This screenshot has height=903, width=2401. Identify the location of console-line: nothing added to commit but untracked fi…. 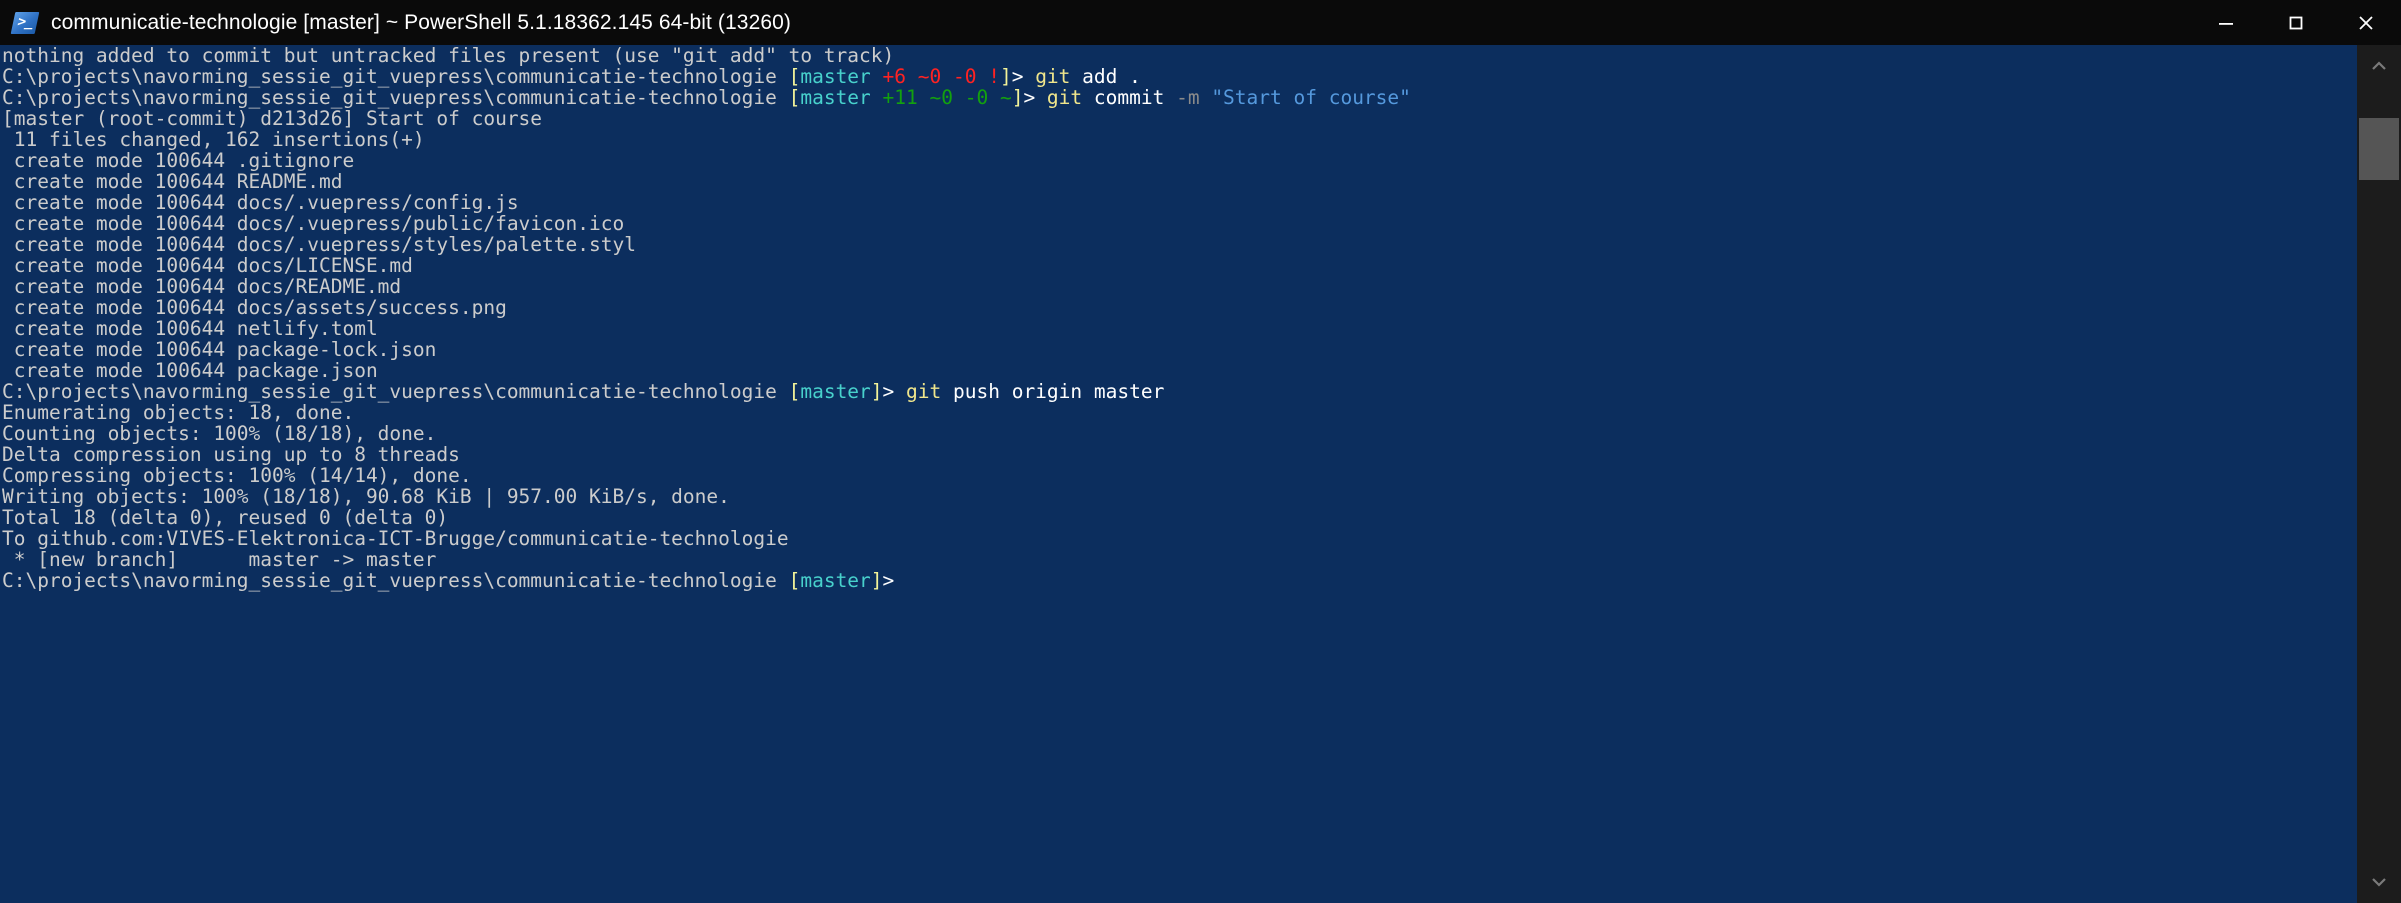
(1179, 55).